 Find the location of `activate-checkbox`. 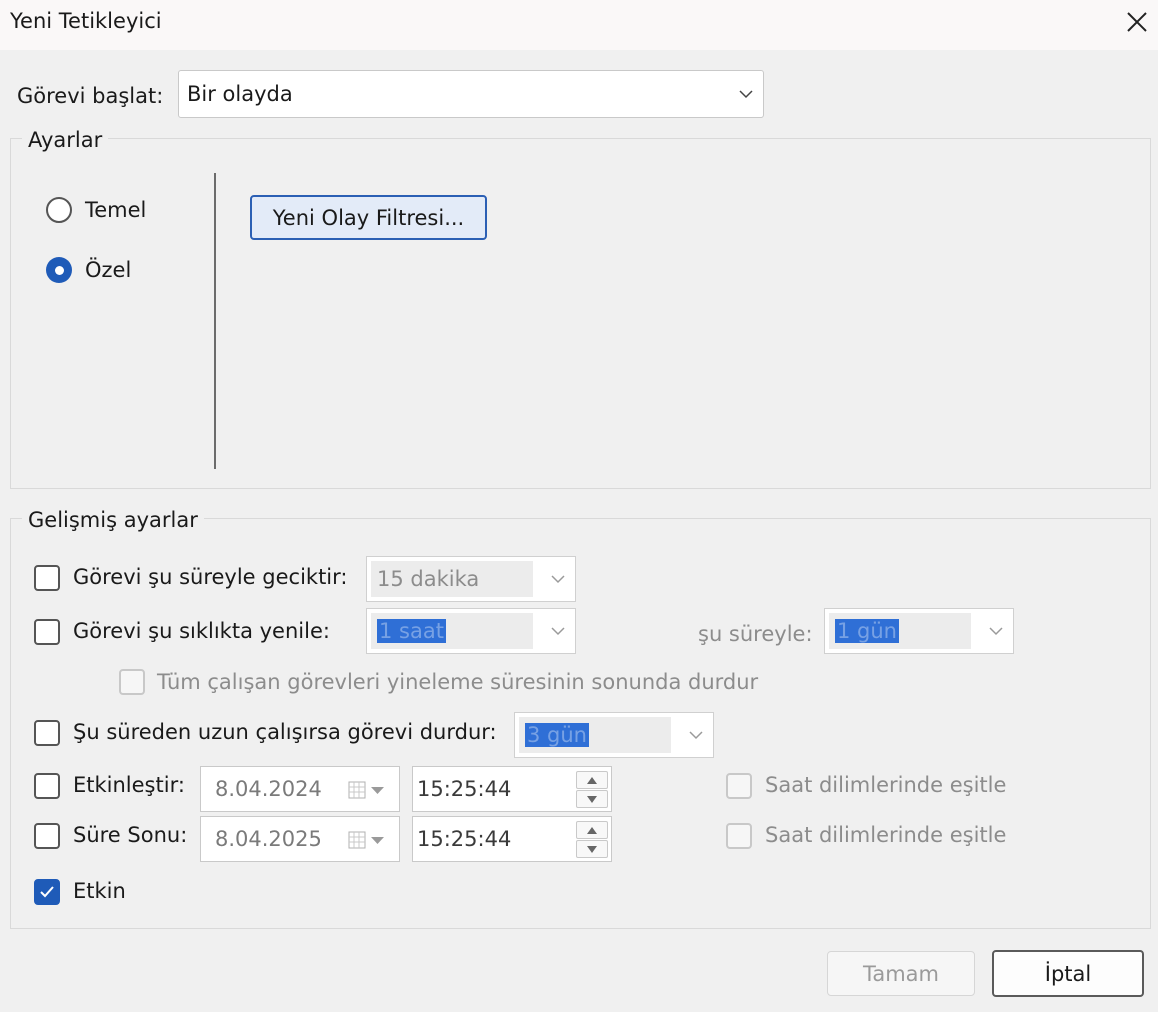

activate-checkbox is located at coordinates (47, 786).